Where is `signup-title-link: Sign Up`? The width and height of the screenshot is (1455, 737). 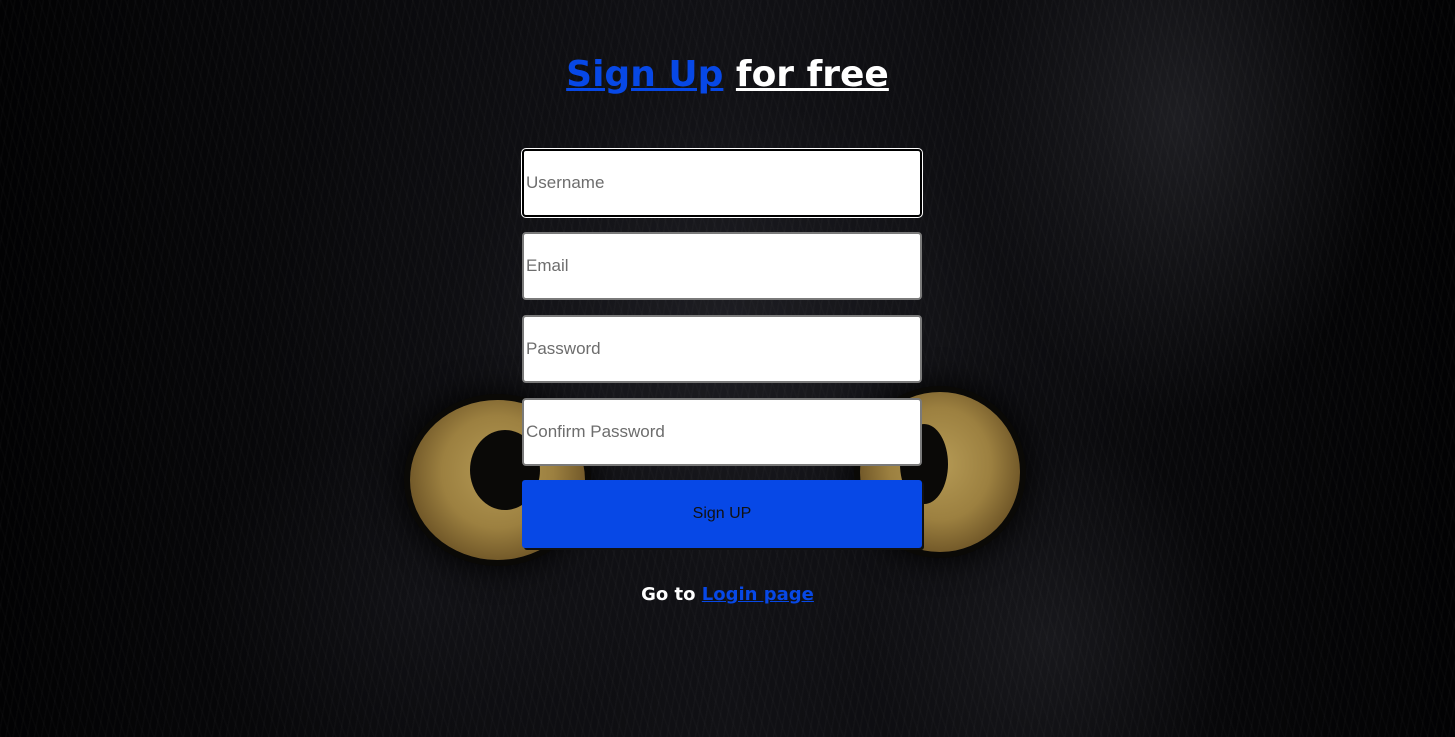 signup-title-link: Sign Up is located at coordinates (644, 74).